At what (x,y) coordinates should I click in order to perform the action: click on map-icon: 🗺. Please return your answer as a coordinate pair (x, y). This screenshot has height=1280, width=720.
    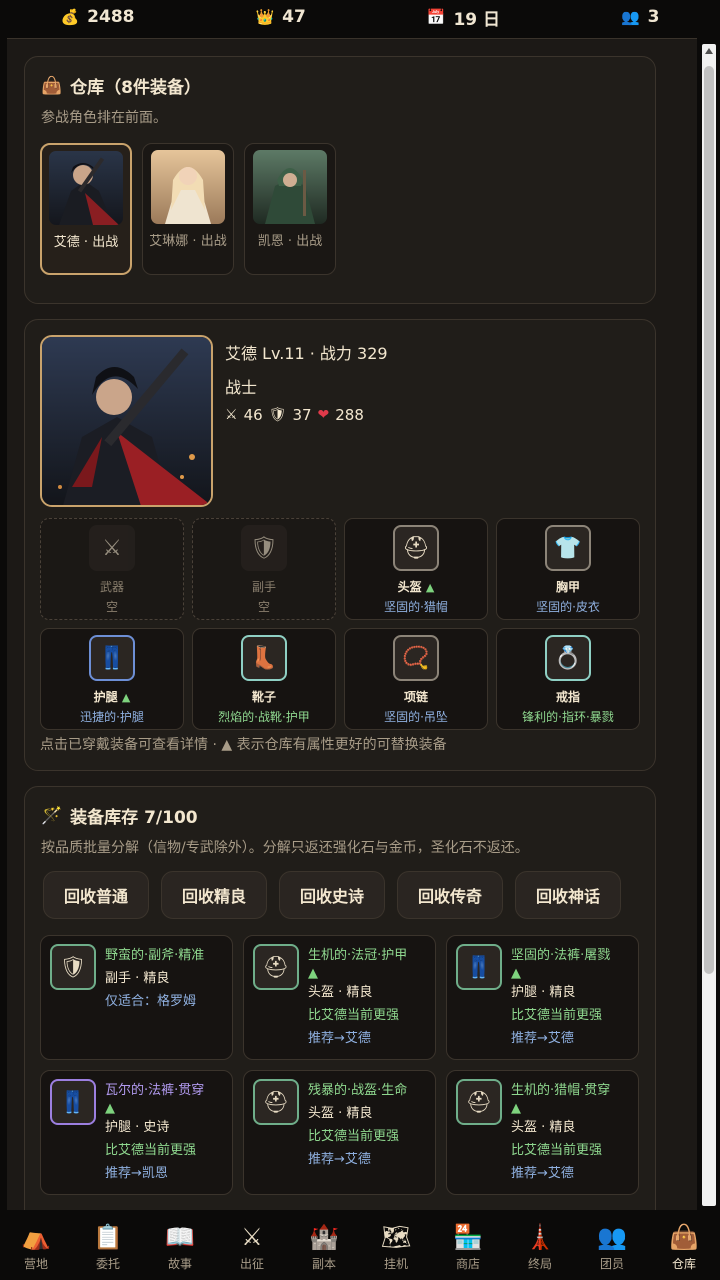
    Looking at the image, I should click on (396, 1237).